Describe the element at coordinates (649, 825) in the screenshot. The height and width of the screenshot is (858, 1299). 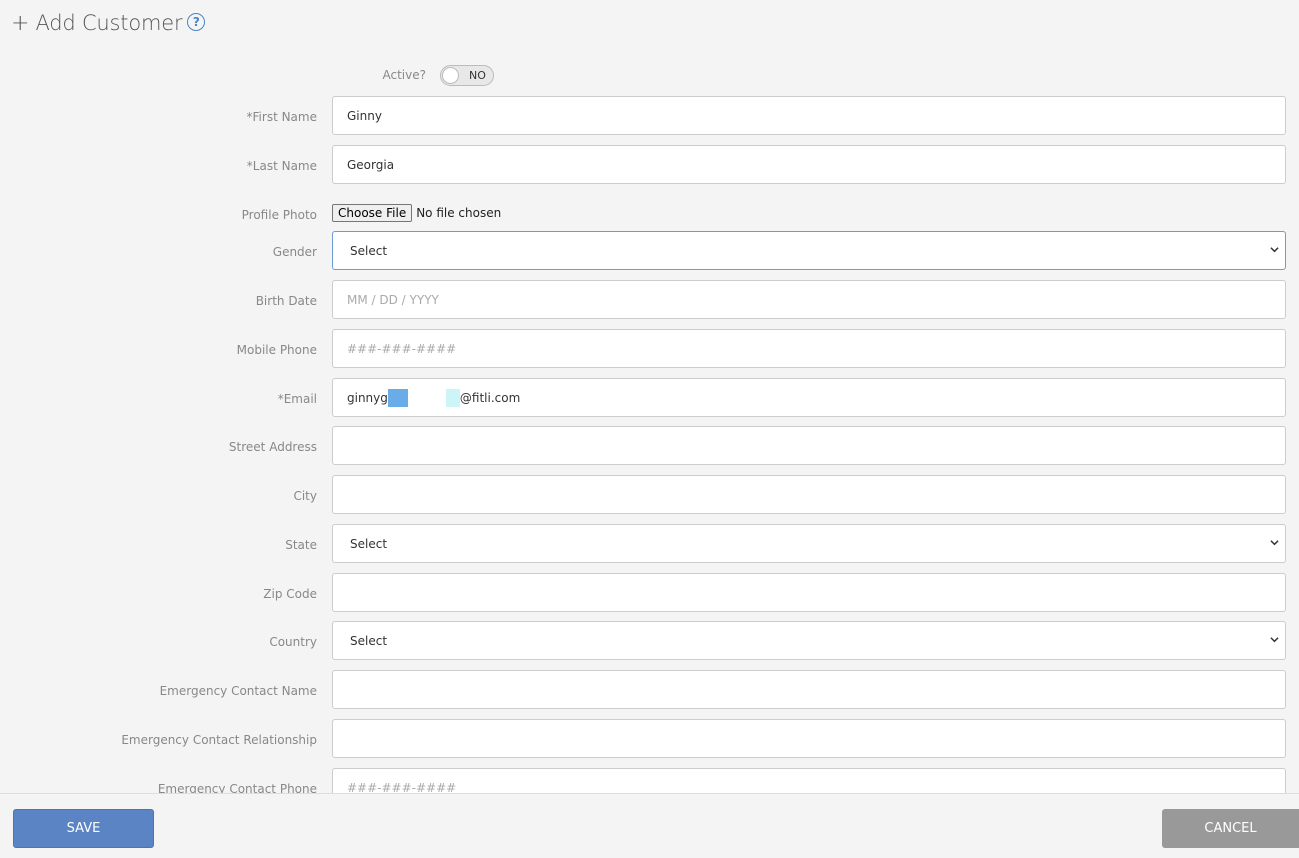
I see `form-footer: SAVE CANCEL` at that location.